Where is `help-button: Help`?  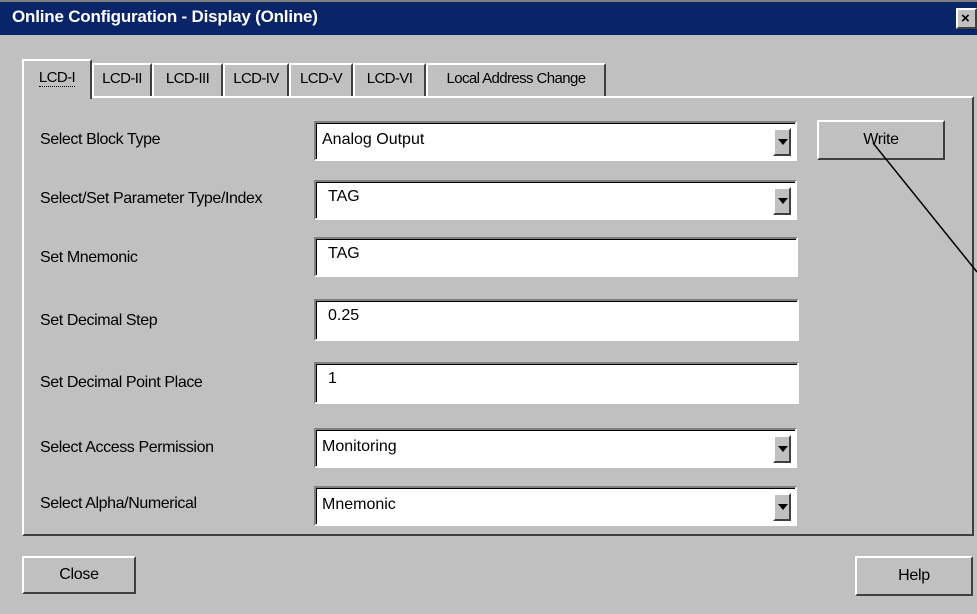 help-button: Help is located at coordinates (914, 576).